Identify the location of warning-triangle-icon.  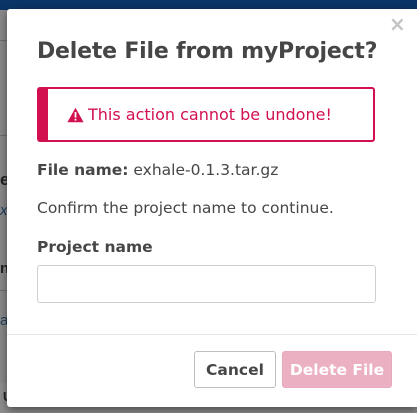
(75, 114).